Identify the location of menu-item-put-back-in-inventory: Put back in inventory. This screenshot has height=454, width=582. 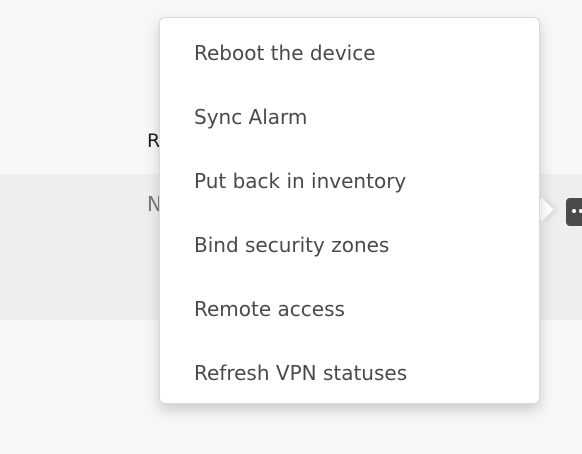
(349, 181).